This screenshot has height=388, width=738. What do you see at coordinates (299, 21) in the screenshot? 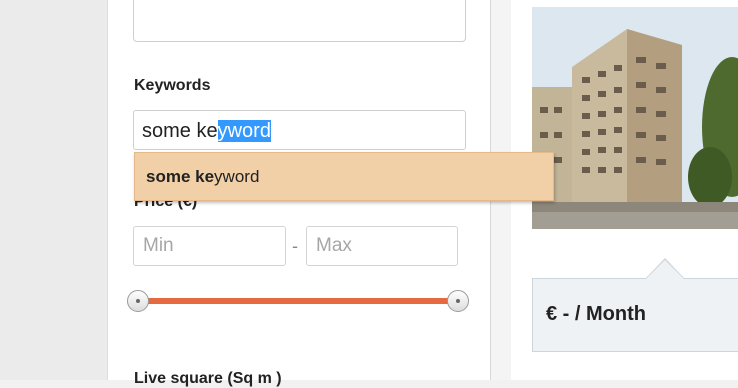
I see `top-text-field` at bounding box center [299, 21].